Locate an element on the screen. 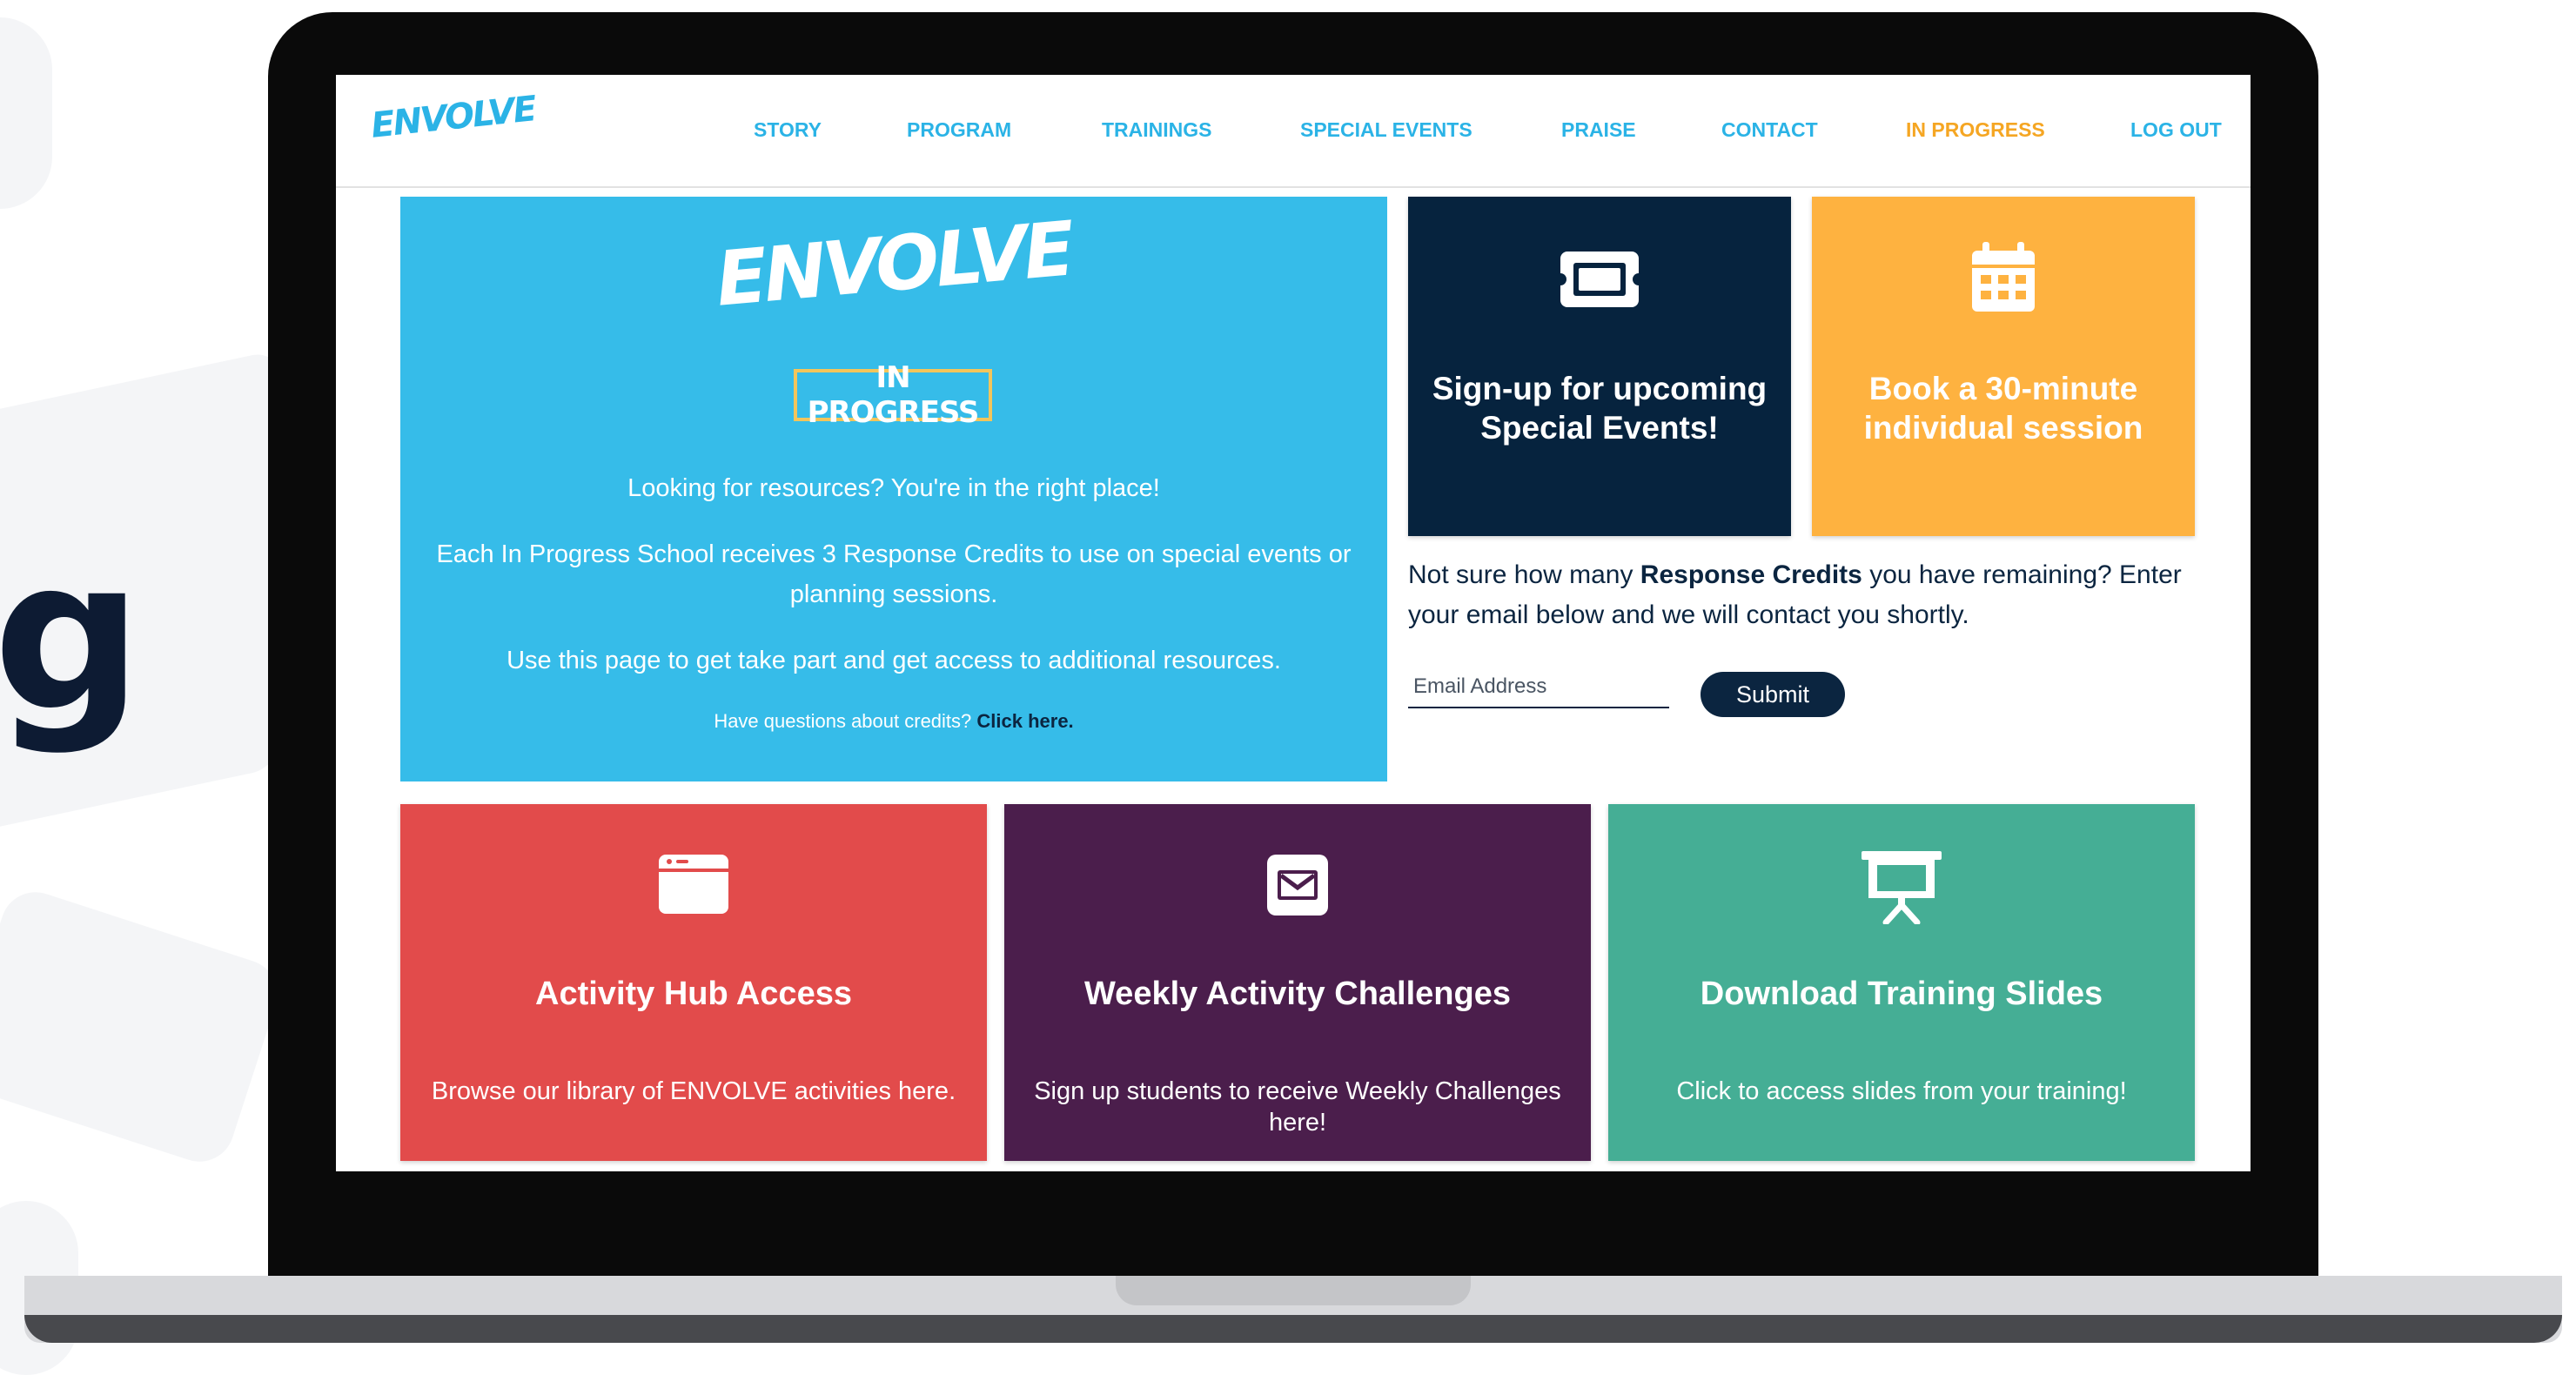 Image resolution: width=2576 pixels, height=1375 pixels. email-input is located at coordinates (1538, 687).